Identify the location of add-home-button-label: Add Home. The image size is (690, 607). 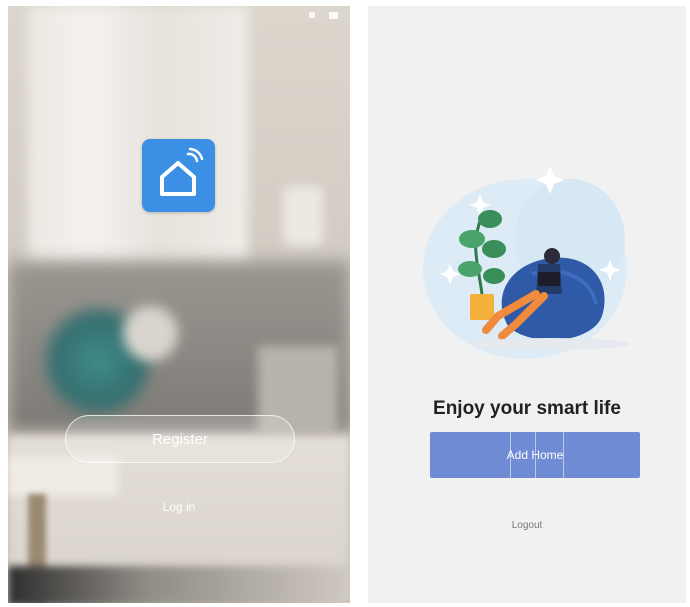
(535, 455).